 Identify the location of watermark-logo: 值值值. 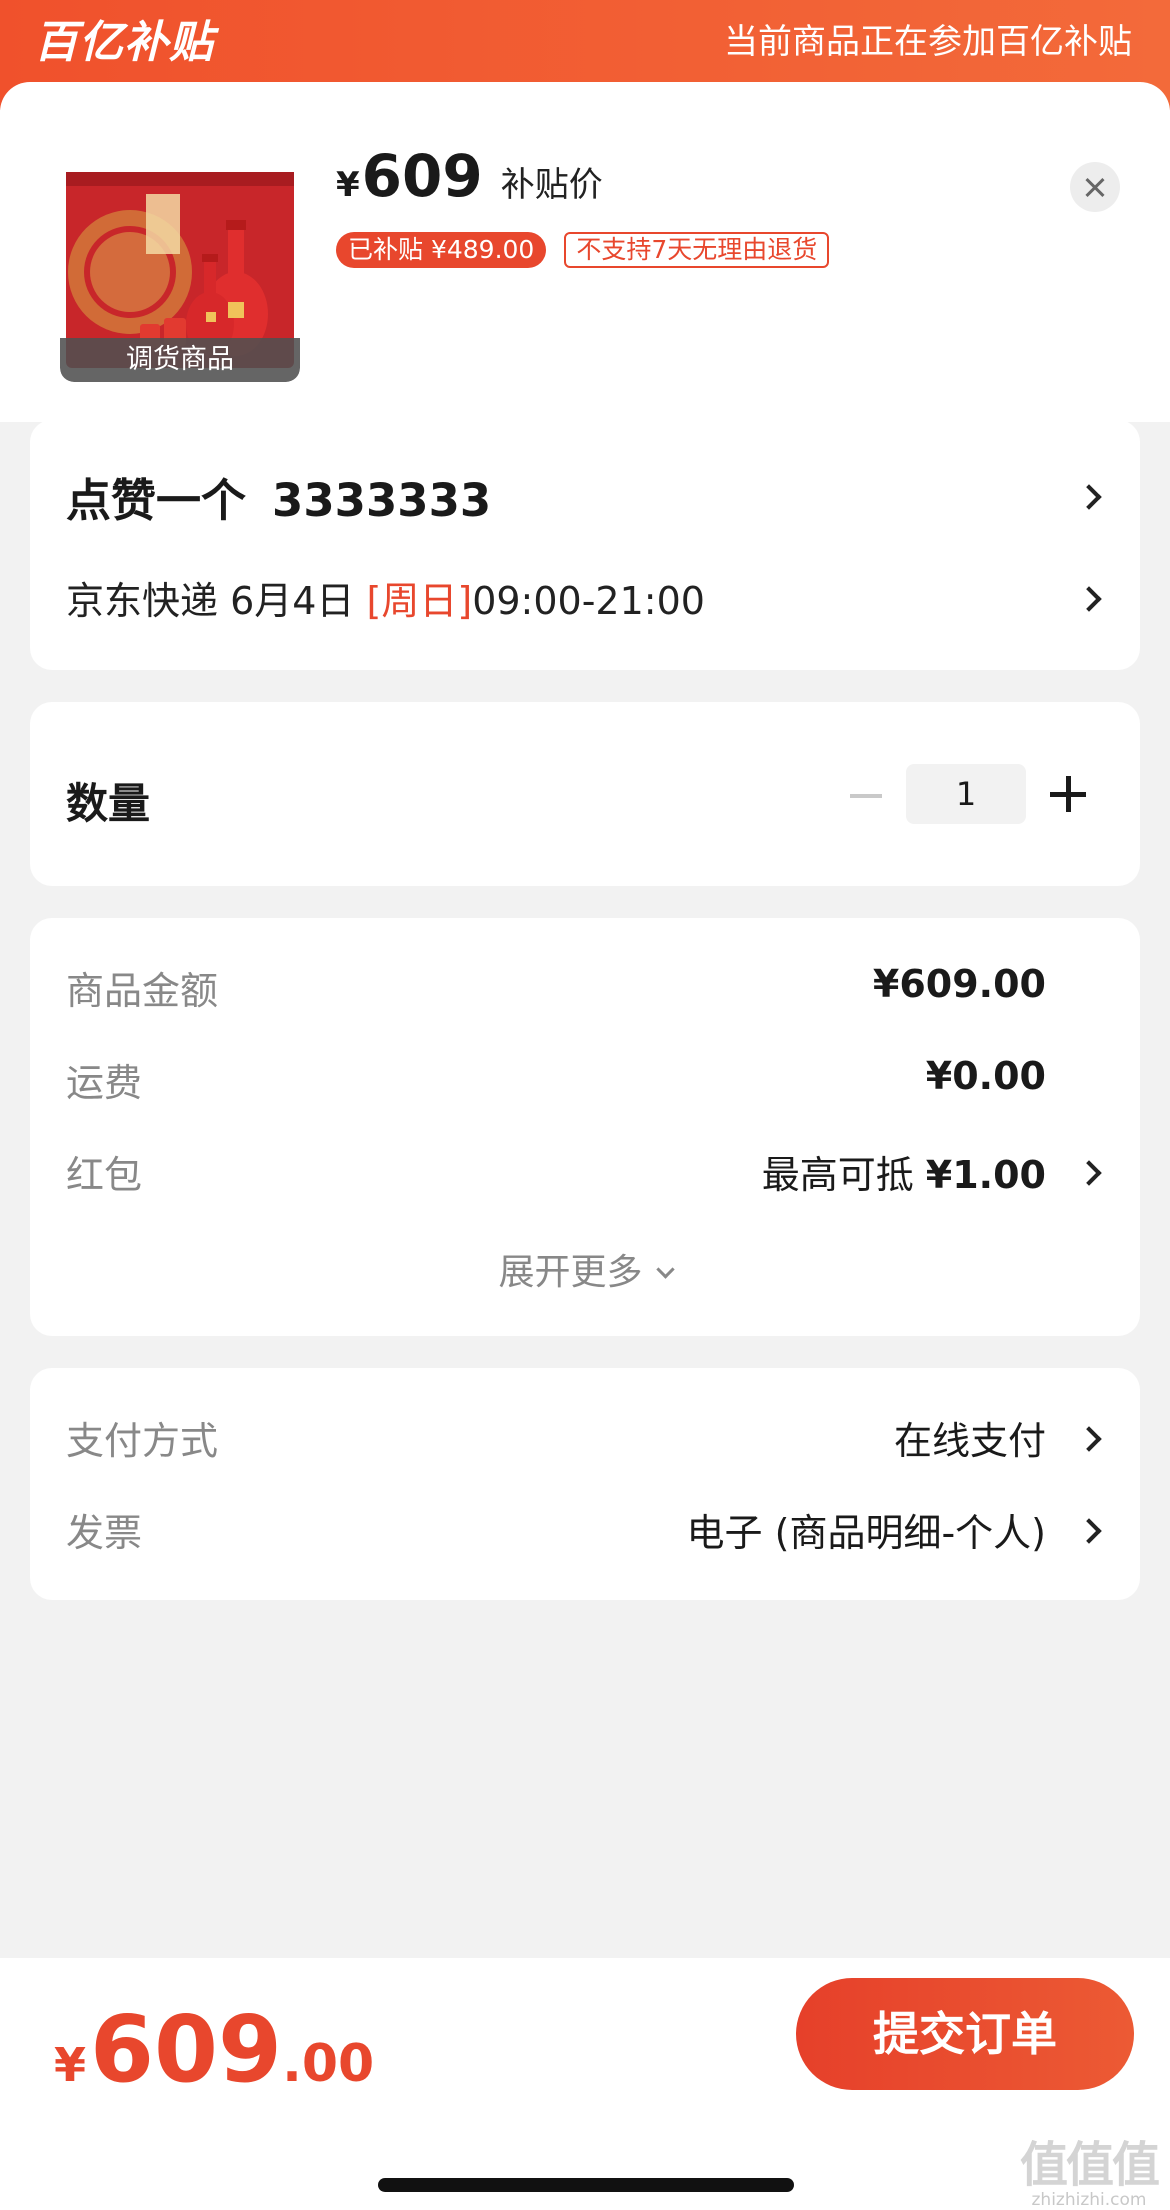
(1089, 2165).